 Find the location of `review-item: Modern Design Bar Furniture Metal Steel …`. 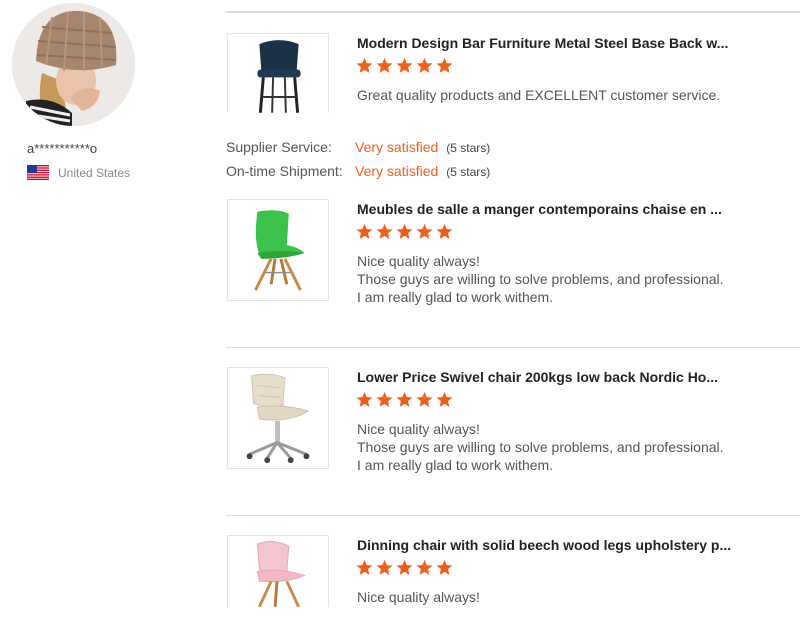

review-item: Modern Design Bar Furniture Metal Steel … is located at coordinates (513, 73).